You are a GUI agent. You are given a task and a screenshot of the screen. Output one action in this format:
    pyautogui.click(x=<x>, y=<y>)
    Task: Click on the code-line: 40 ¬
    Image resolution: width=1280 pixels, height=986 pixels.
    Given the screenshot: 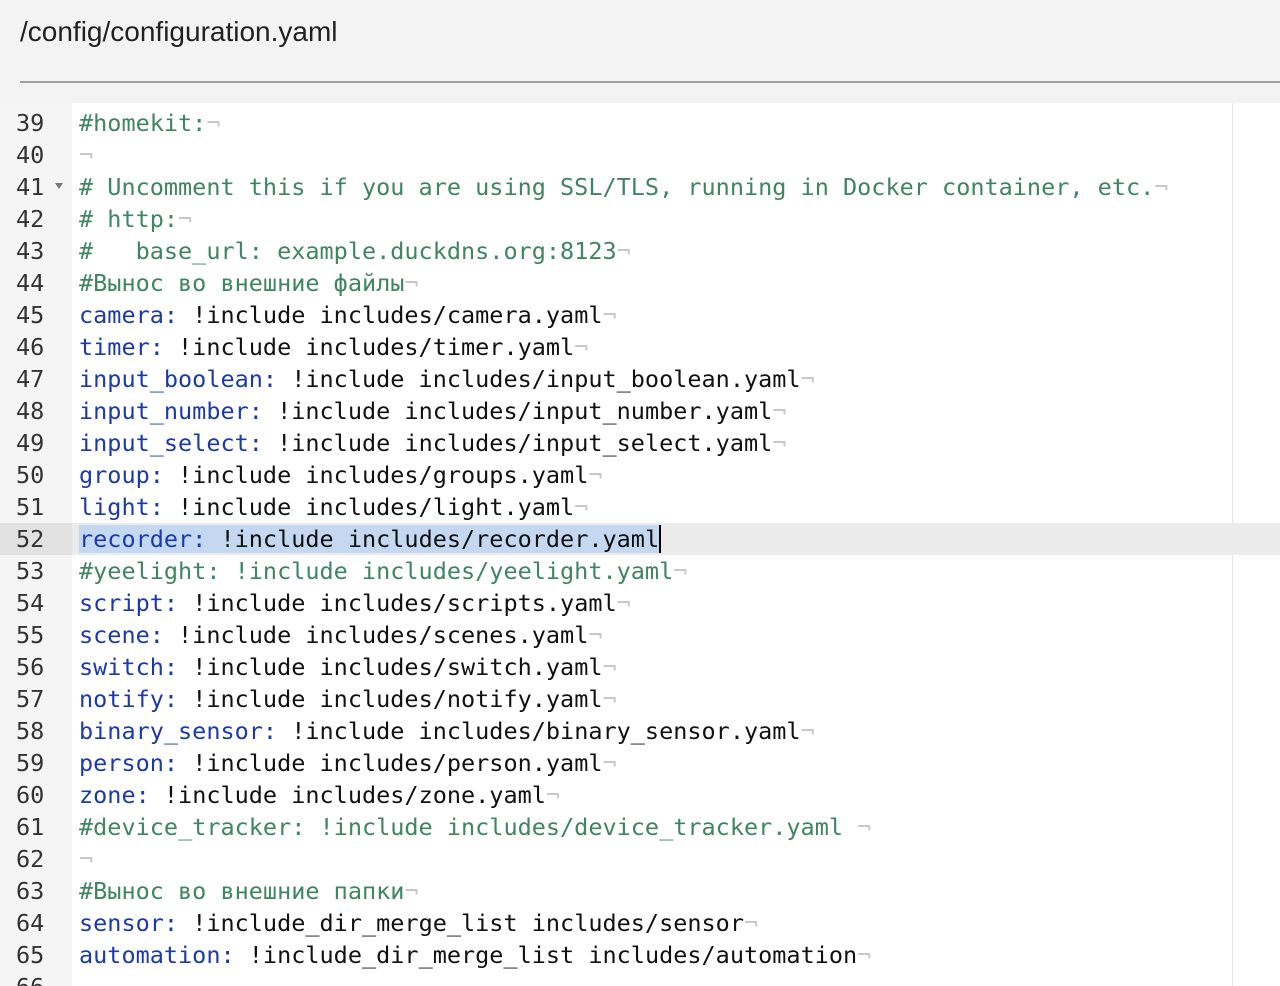 What is the action you would take?
    pyautogui.click(x=640, y=155)
    